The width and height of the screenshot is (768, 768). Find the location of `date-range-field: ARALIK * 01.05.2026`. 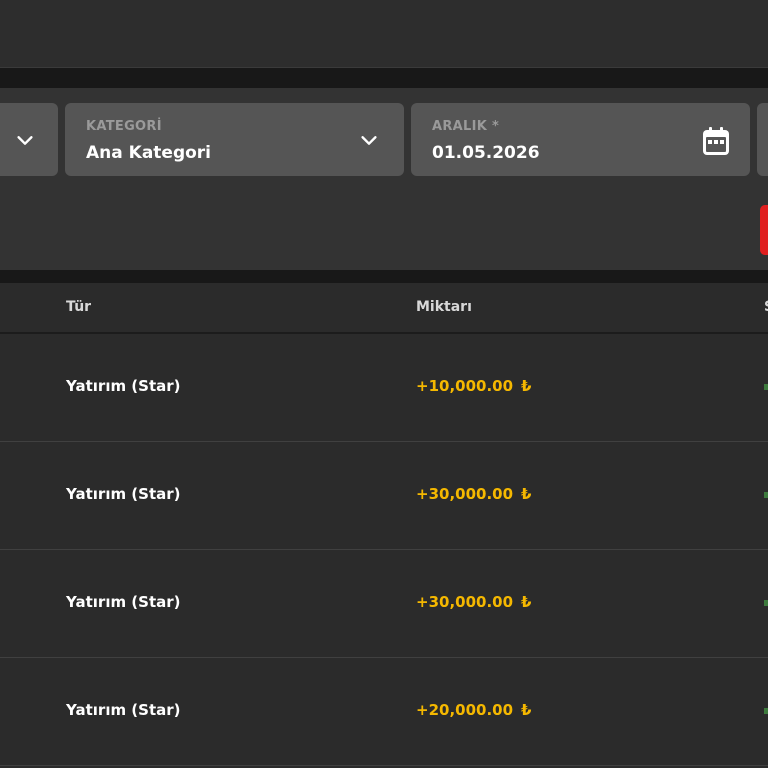

date-range-field: ARALIK * 01.05.2026 is located at coordinates (580, 139).